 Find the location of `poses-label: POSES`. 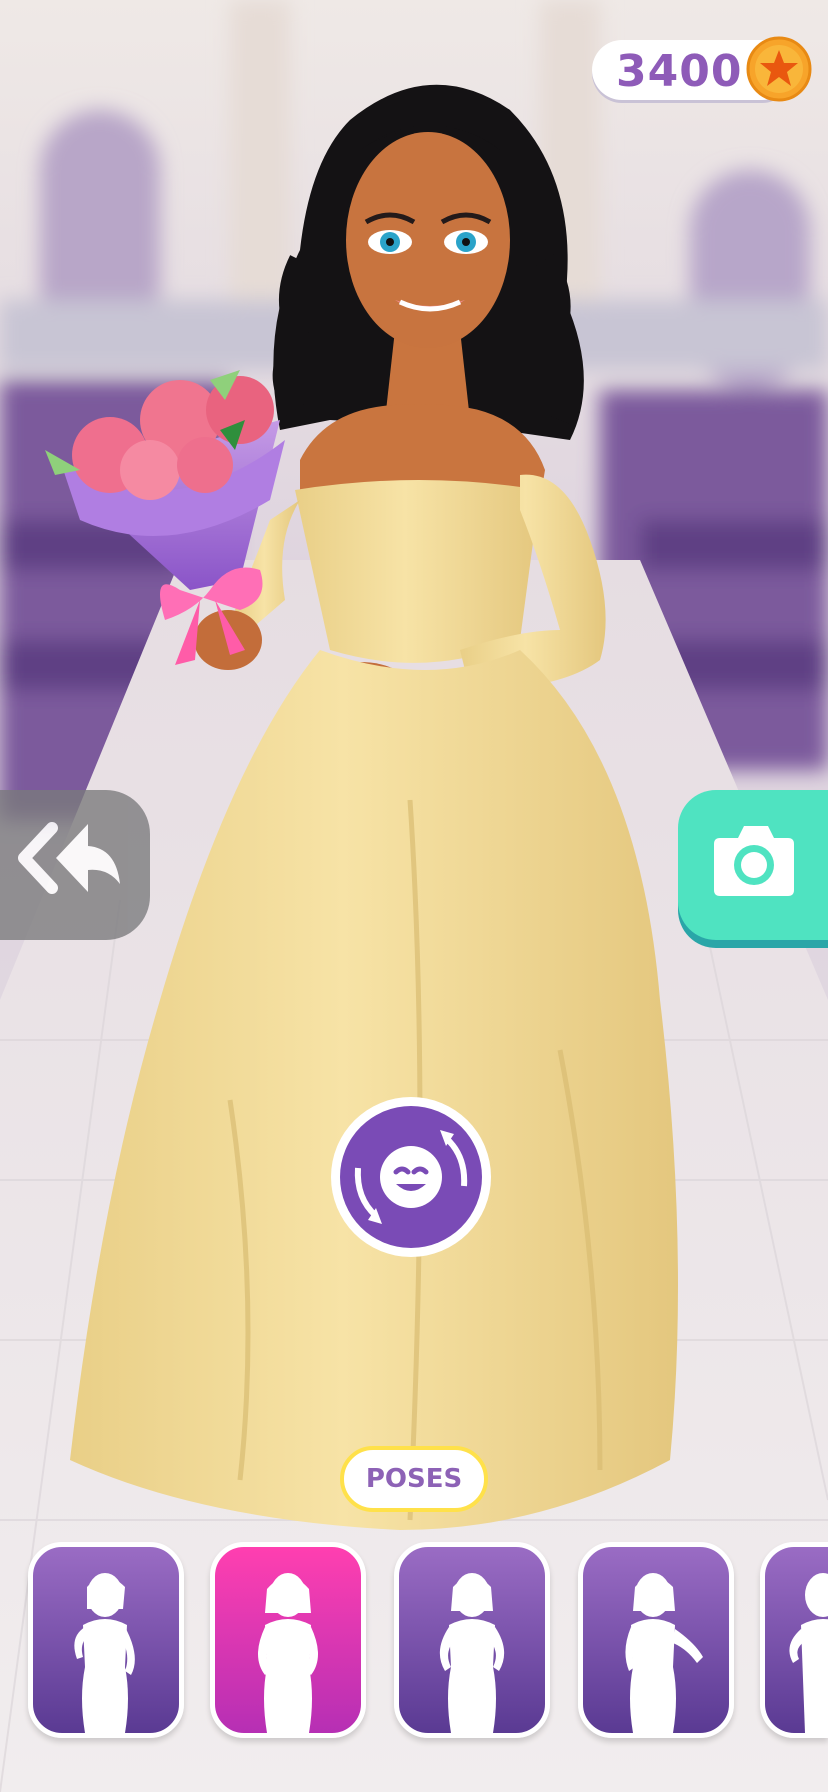

poses-label: POSES is located at coordinates (414, 1479).